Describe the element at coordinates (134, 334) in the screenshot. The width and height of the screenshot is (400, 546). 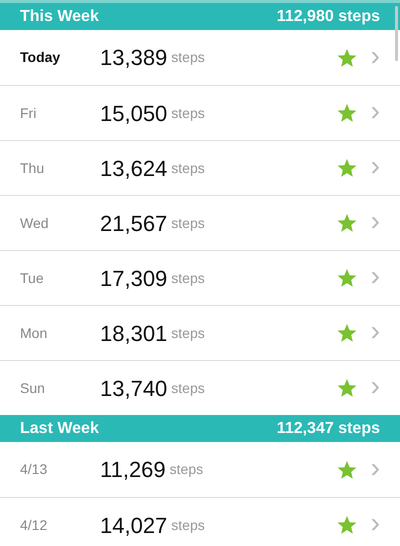
I see `step-count: 18,301` at that location.